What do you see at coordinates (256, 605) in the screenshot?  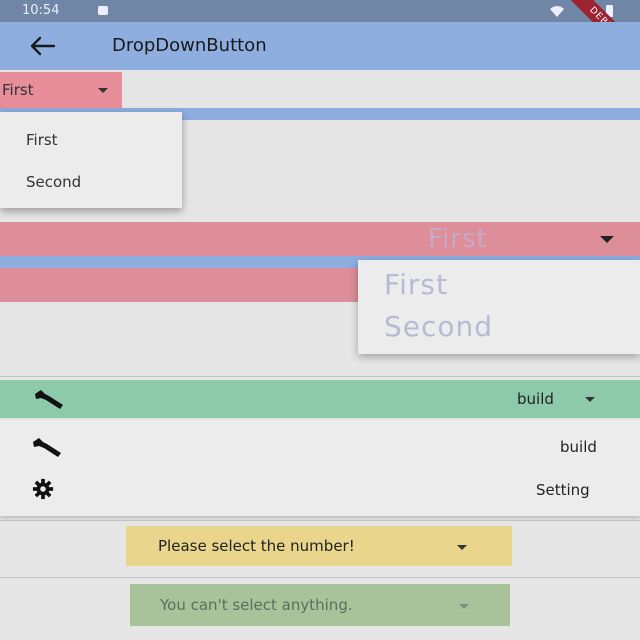 I see `dropdown-disabled-text: You can't select anything.` at bounding box center [256, 605].